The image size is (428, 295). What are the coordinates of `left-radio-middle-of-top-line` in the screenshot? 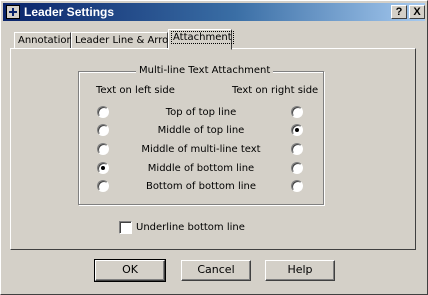 It's located at (103, 130).